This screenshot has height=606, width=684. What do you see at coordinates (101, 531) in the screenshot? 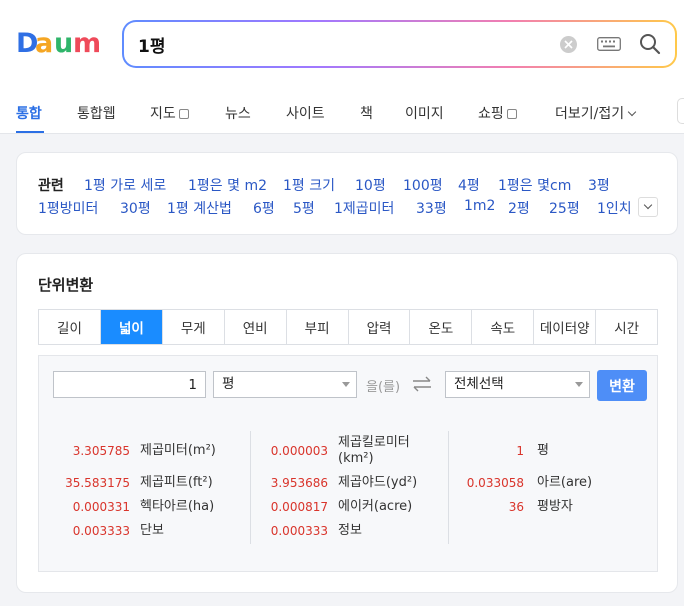
I see `result-value: 0.003333` at bounding box center [101, 531].